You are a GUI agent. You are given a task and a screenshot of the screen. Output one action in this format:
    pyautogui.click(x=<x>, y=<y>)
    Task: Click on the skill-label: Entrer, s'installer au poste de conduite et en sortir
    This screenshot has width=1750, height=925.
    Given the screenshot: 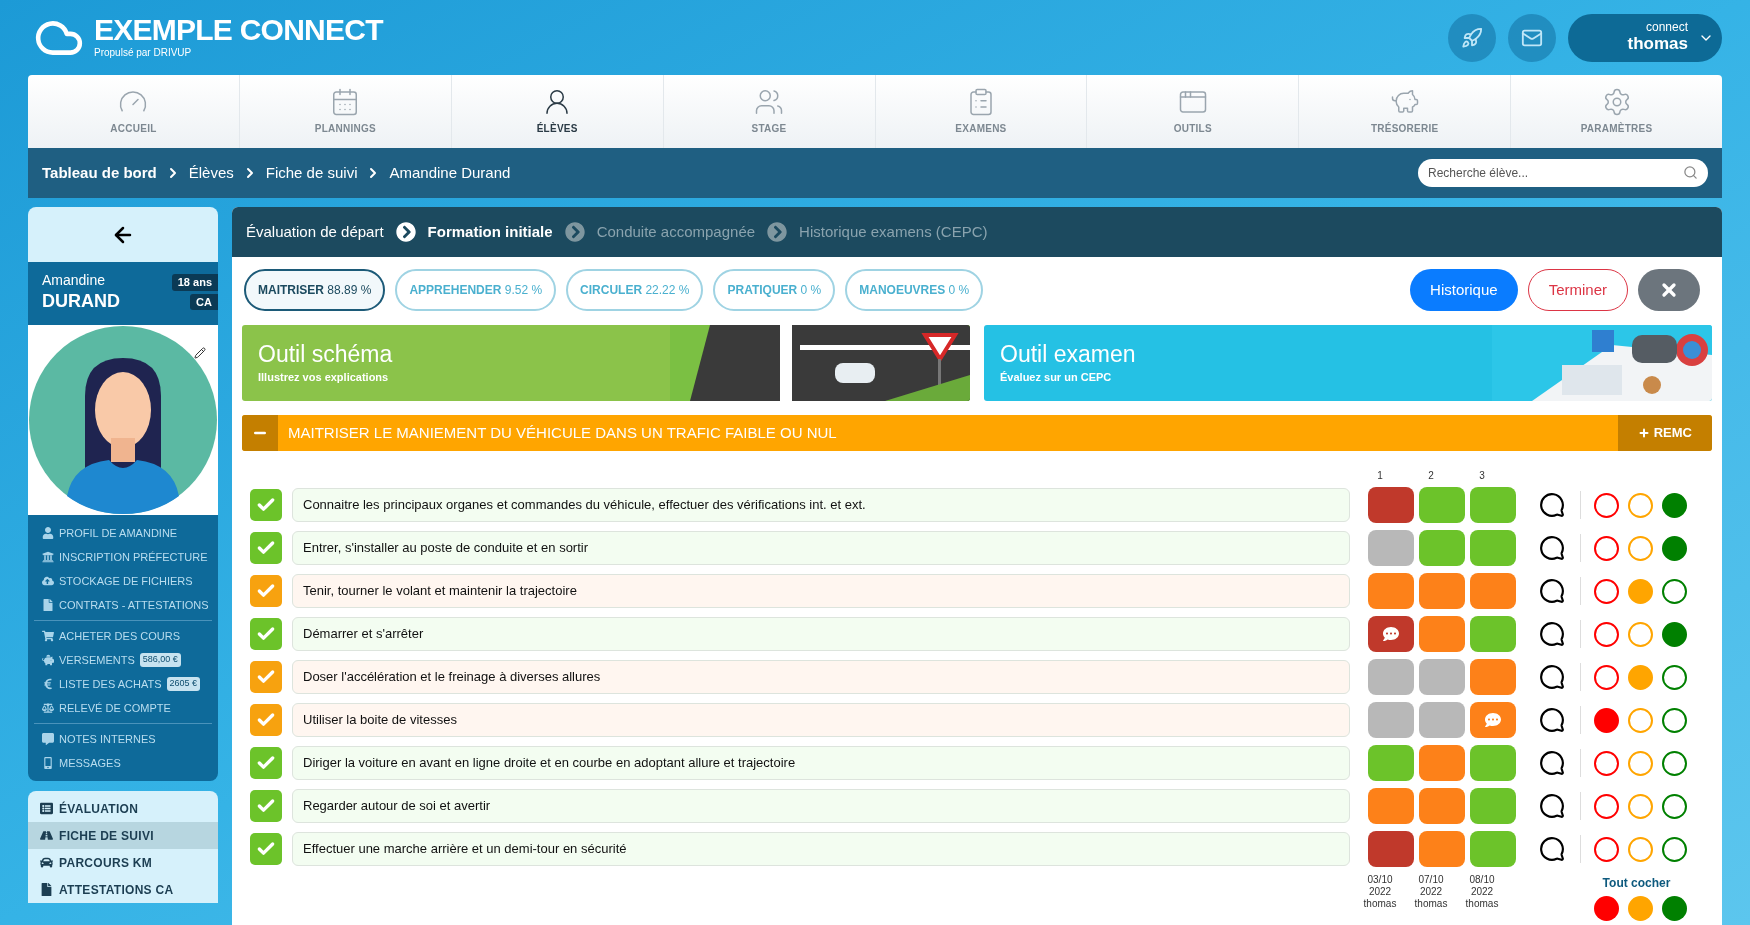 What is the action you would take?
    pyautogui.click(x=446, y=548)
    